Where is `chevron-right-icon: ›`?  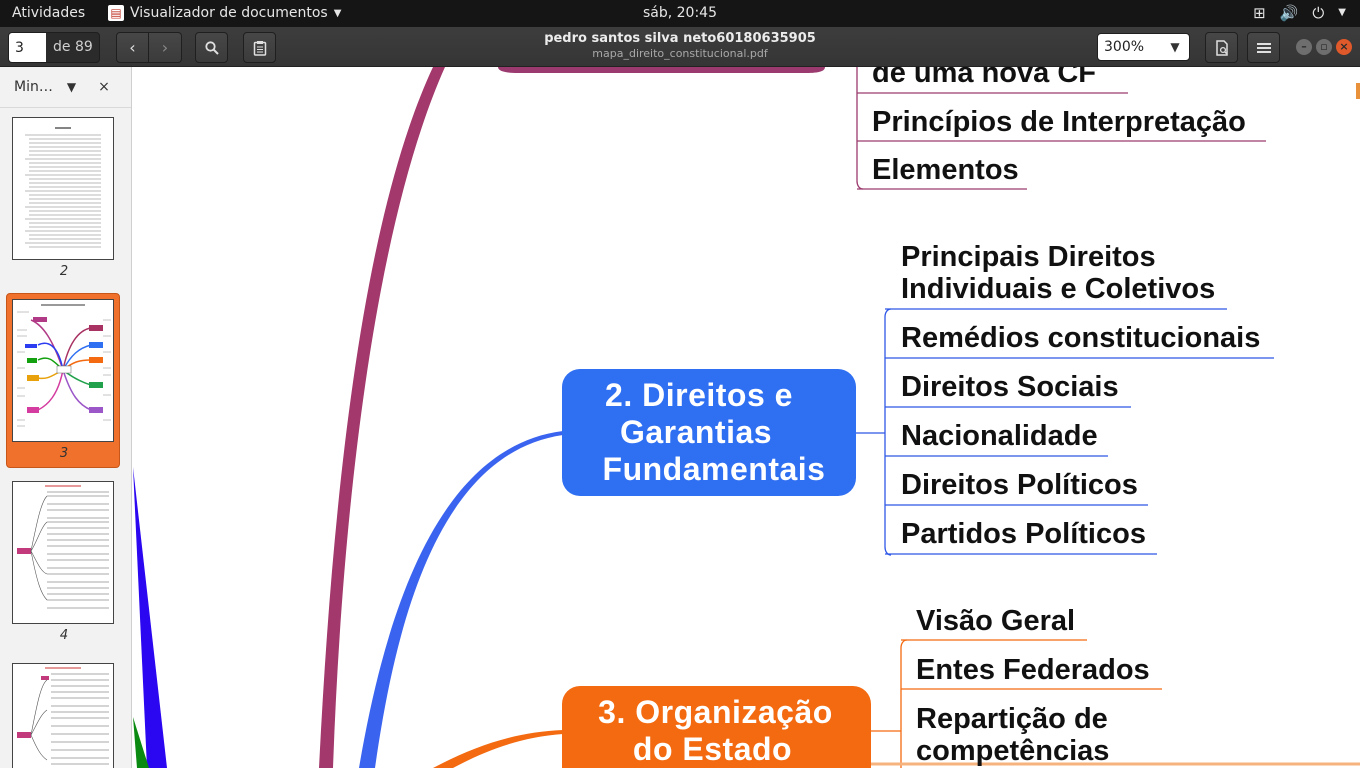
chevron-right-icon: › is located at coordinates (165, 47).